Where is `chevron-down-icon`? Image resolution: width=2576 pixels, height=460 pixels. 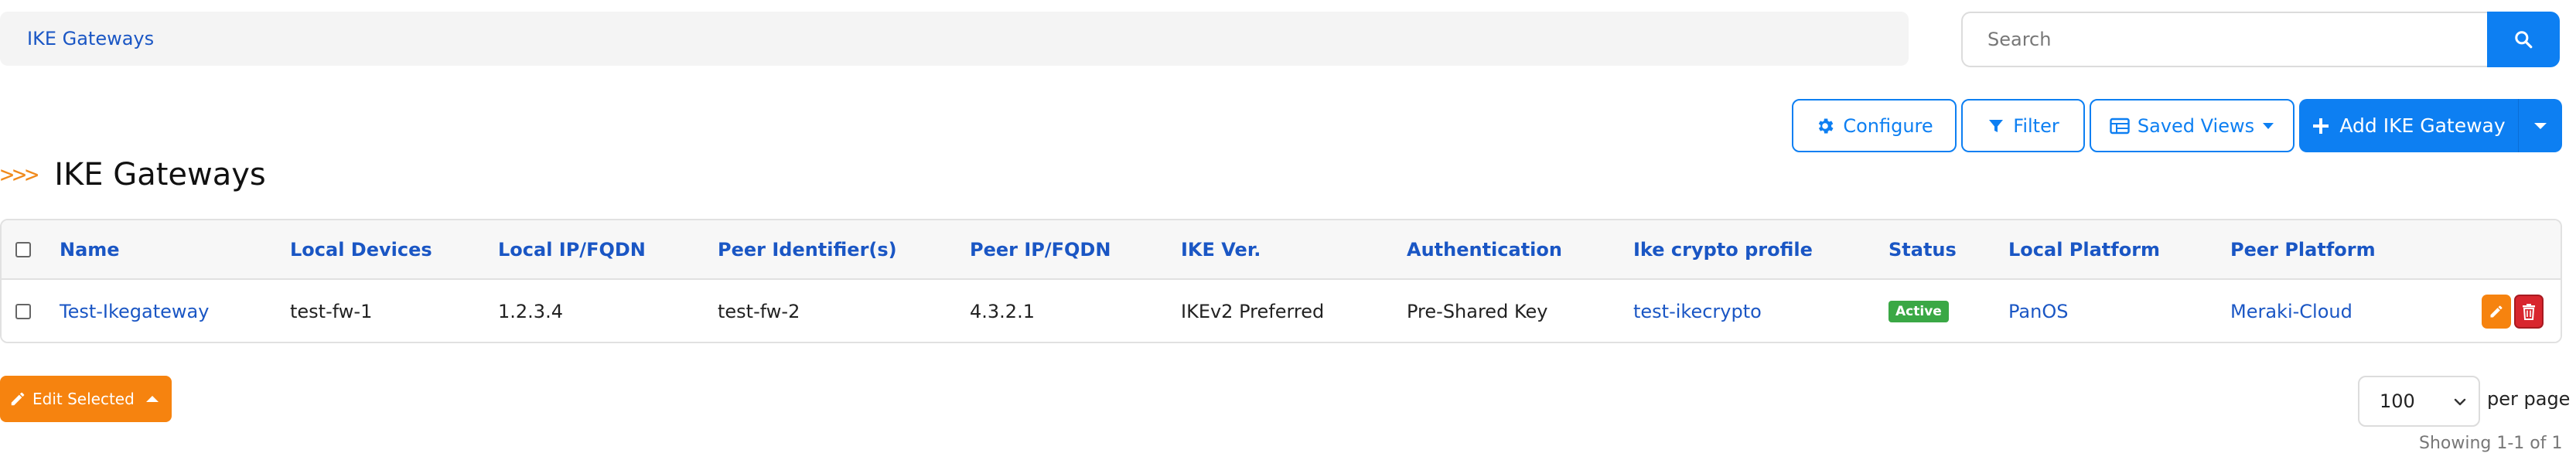 chevron-down-icon is located at coordinates (2460, 402).